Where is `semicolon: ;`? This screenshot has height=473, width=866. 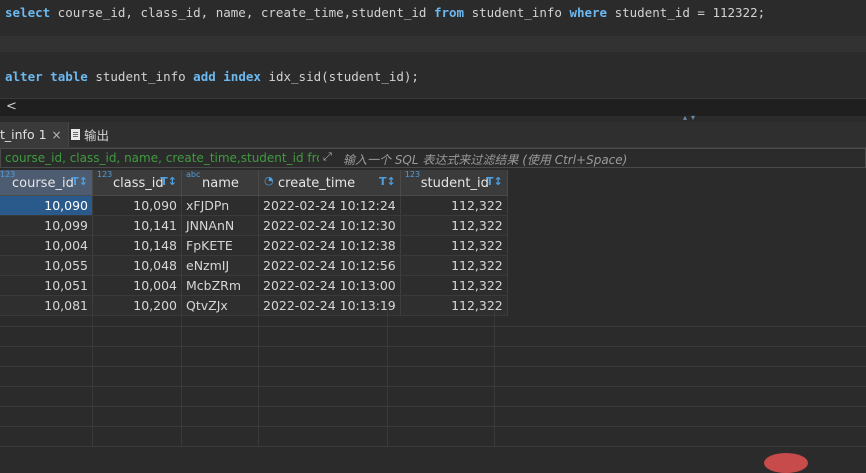
semicolon: ; is located at coordinates (761, 12).